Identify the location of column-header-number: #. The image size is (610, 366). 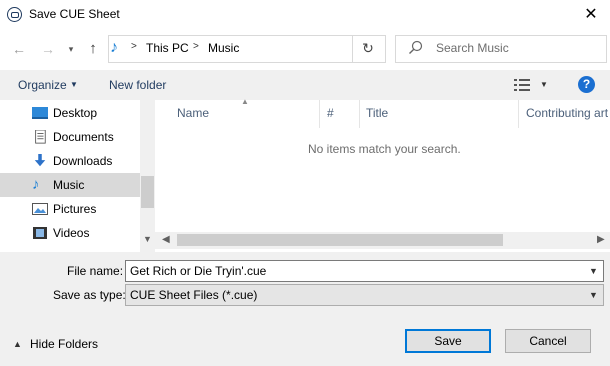
(330, 113).